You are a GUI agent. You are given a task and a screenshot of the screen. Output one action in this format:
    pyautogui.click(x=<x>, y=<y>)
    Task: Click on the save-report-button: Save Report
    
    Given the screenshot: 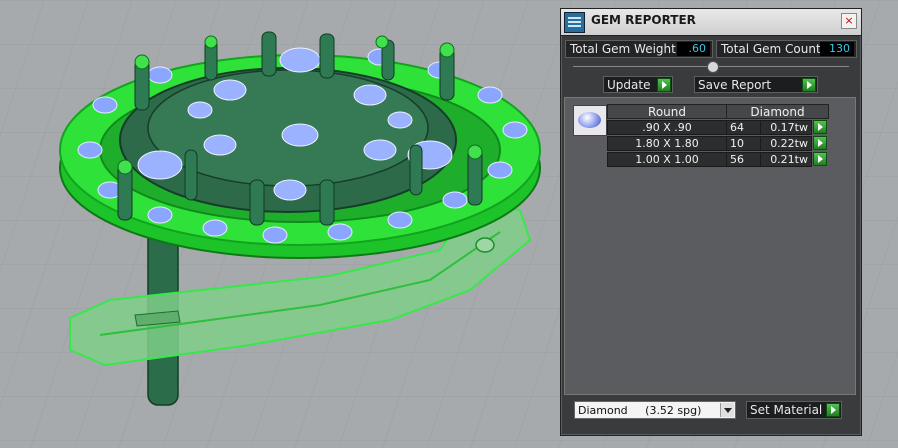 What is the action you would take?
    pyautogui.click(x=756, y=84)
    